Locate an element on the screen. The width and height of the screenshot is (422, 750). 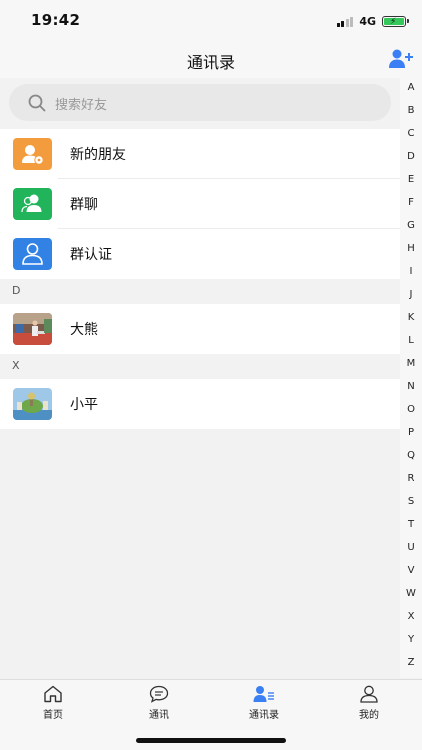
index-letter: Q is located at coordinates (411, 455).